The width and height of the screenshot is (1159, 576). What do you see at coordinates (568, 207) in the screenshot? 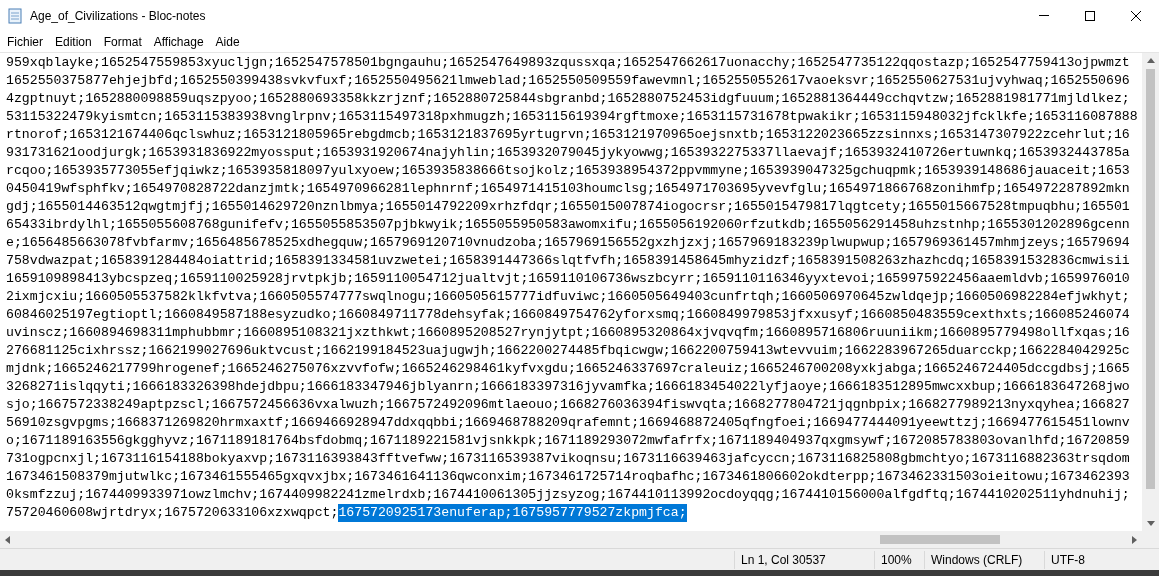
I see `text-line: gdj;1655014463512qwgtmjfj;1655014629720nznlbmya;1655014792209xrhzfdqr;1655015007874iogocrsr;1655015479817lqgtcety;1655015667528tmpuqbhu;165501` at bounding box center [568, 207].